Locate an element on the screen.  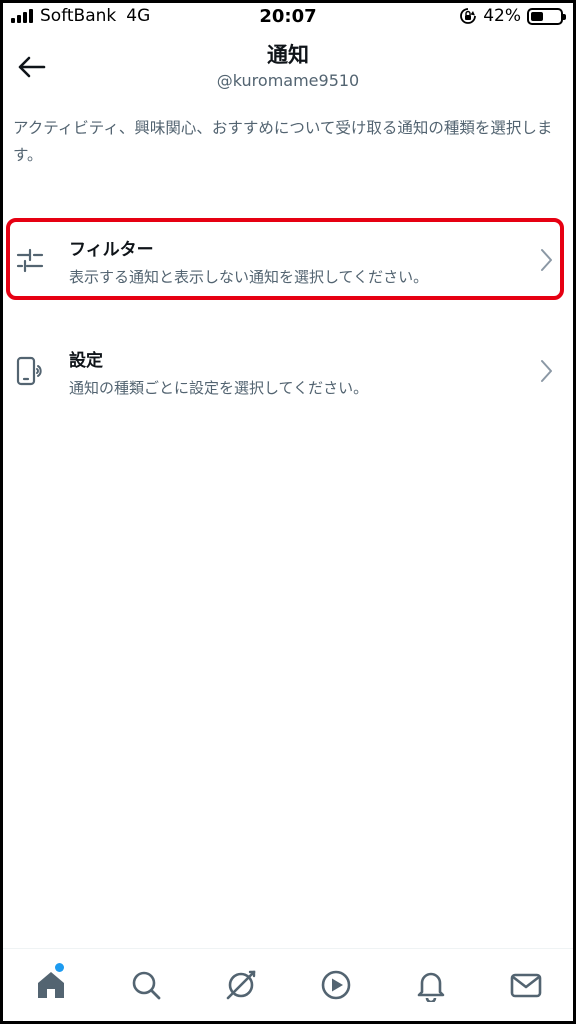
tab-messages is located at coordinates (525, 985).